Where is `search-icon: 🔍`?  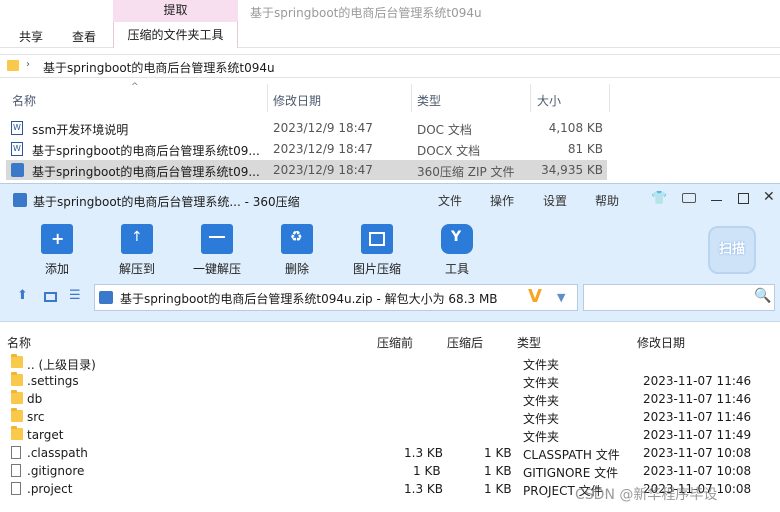
search-icon: 🔍 is located at coordinates (762, 296).